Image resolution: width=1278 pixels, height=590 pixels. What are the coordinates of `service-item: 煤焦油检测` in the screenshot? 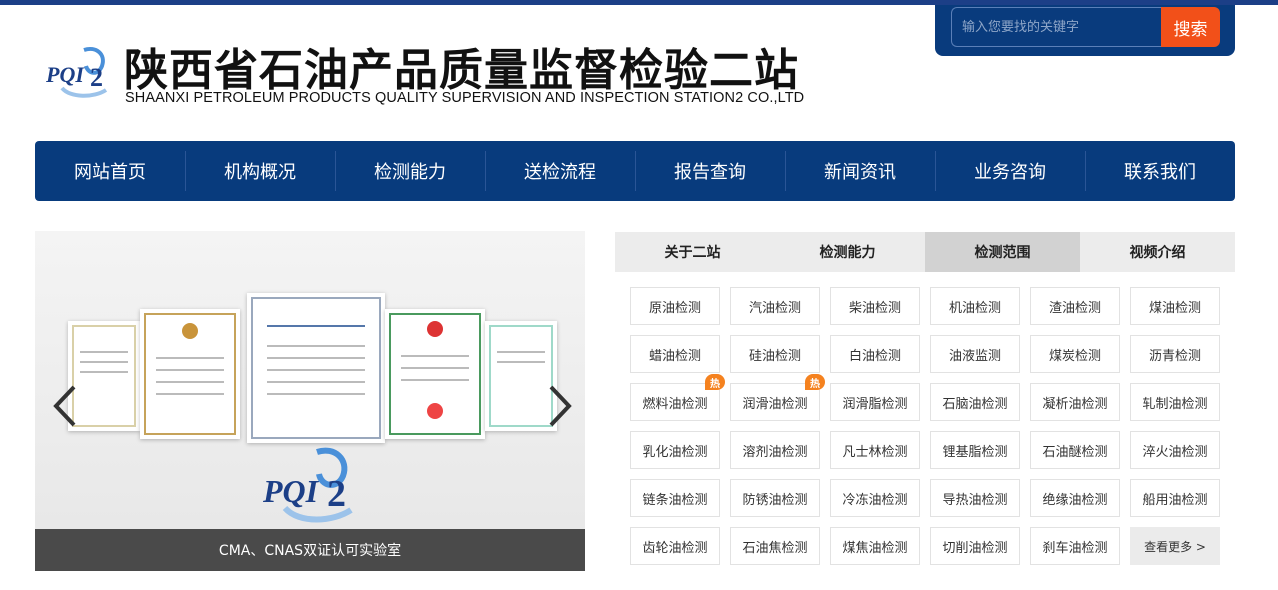 It's located at (875, 546).